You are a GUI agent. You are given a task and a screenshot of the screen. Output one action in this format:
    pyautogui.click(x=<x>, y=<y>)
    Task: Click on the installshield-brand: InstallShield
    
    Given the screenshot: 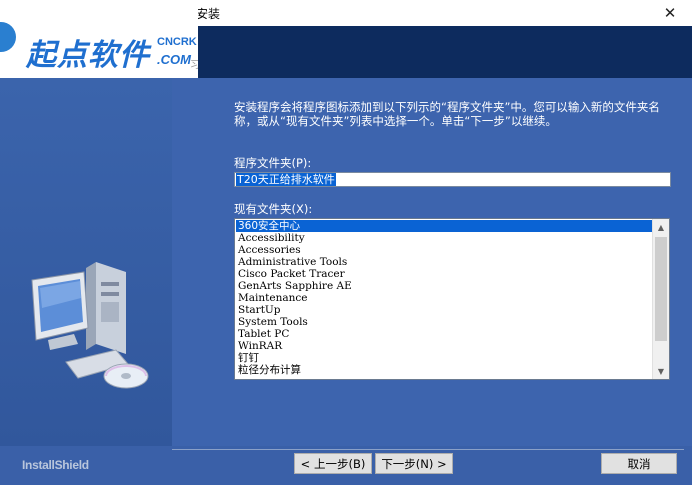 What is the action you would take?
    pyautogui.click(x=55, y=465)
    